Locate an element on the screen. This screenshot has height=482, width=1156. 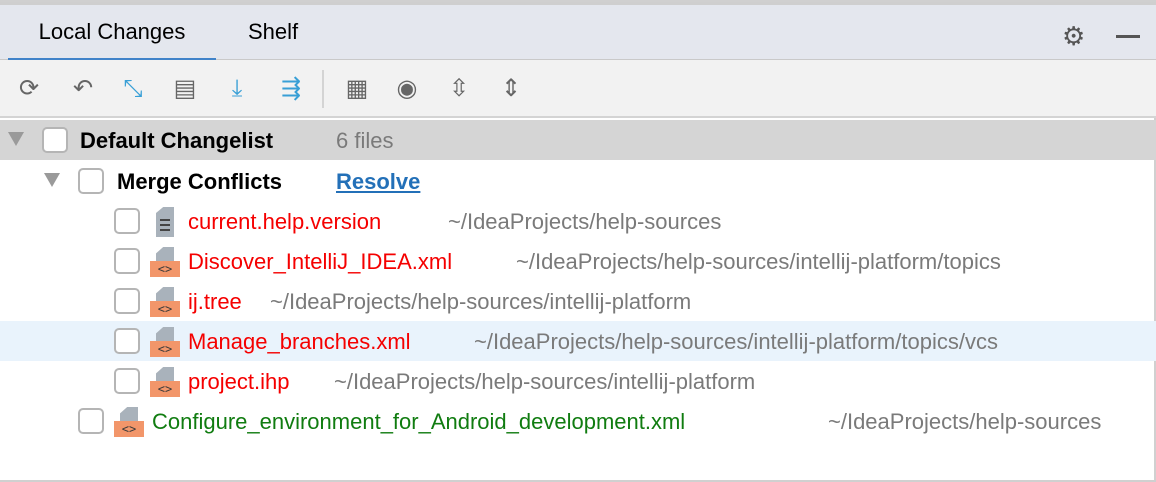
changelist-checkbox is located at coordinates (55, 140).